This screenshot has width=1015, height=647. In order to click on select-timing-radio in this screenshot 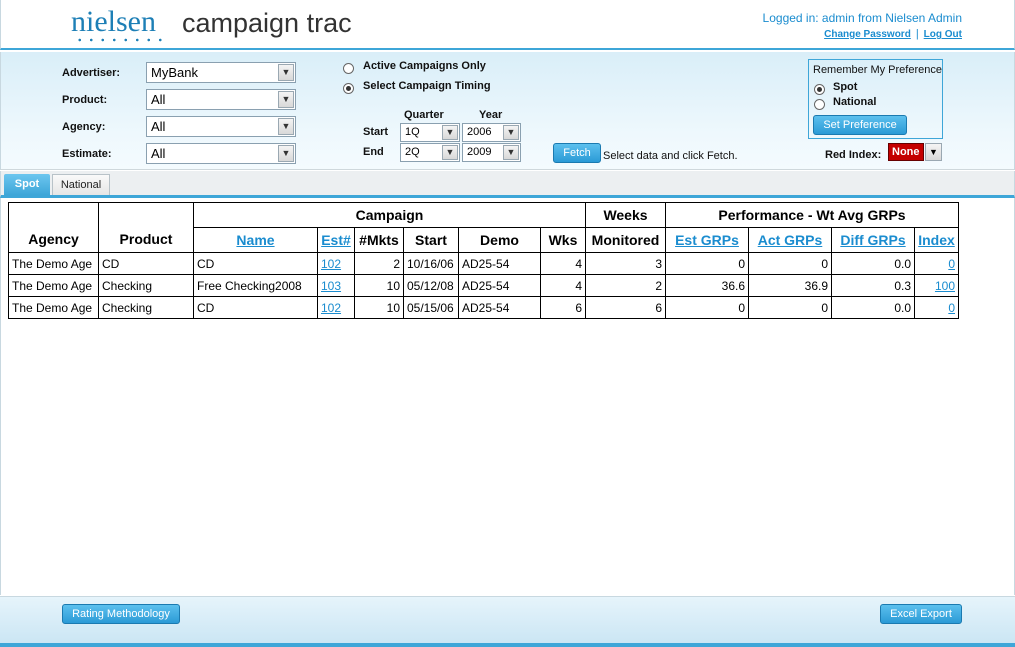, I will do `click(348, 88)`.